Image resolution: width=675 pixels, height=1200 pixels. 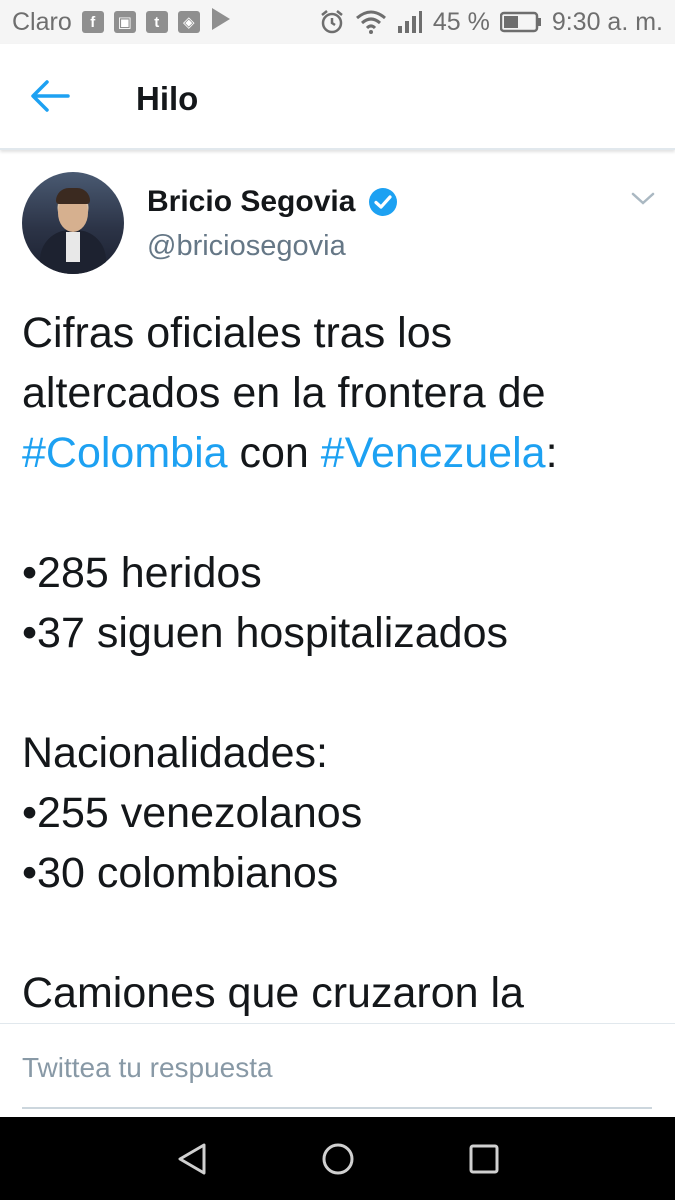 I want to click on twitter-icon: t, so click(x=156, y=22).